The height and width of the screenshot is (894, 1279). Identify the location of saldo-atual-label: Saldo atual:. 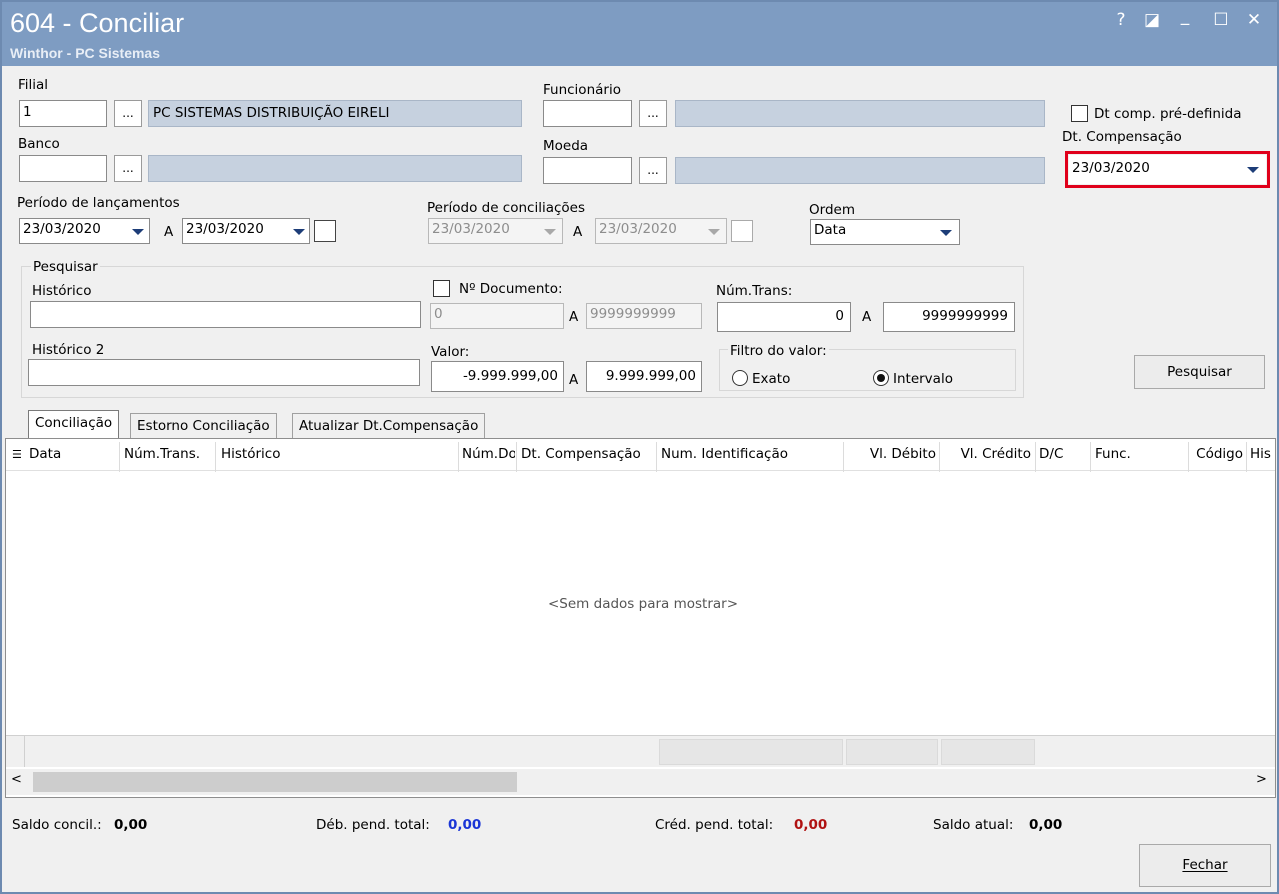
(973, 825).